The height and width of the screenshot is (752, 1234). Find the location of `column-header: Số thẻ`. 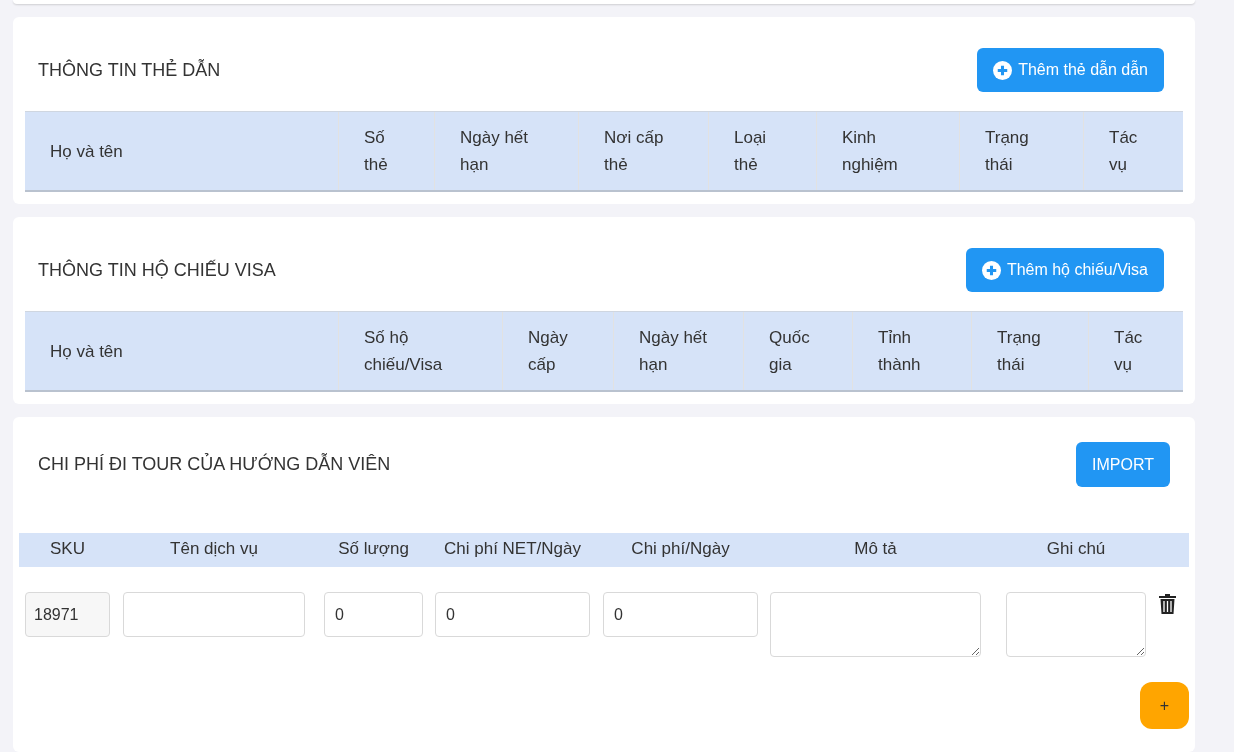

column-header: Số thẻ is located at coordinates (386, 151).